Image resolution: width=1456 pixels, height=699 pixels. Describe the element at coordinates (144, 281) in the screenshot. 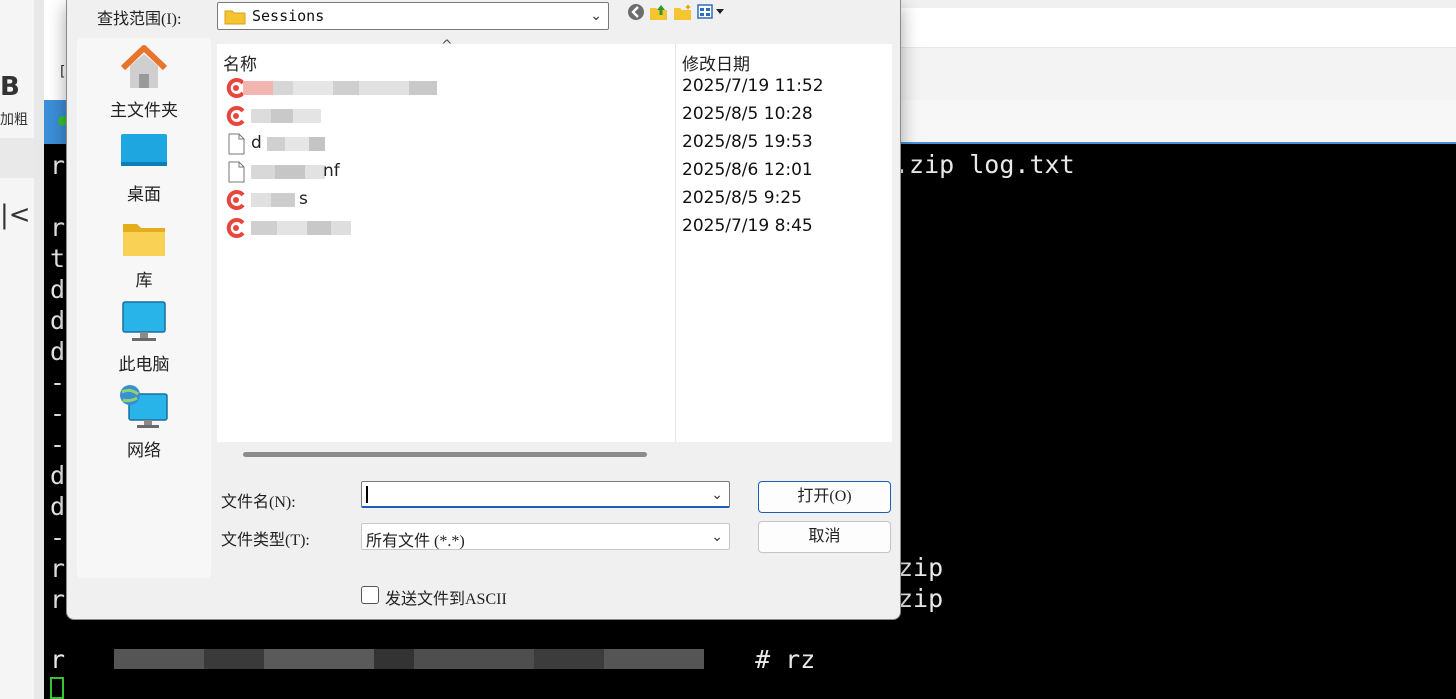

I see `place-label: 库` at that location.